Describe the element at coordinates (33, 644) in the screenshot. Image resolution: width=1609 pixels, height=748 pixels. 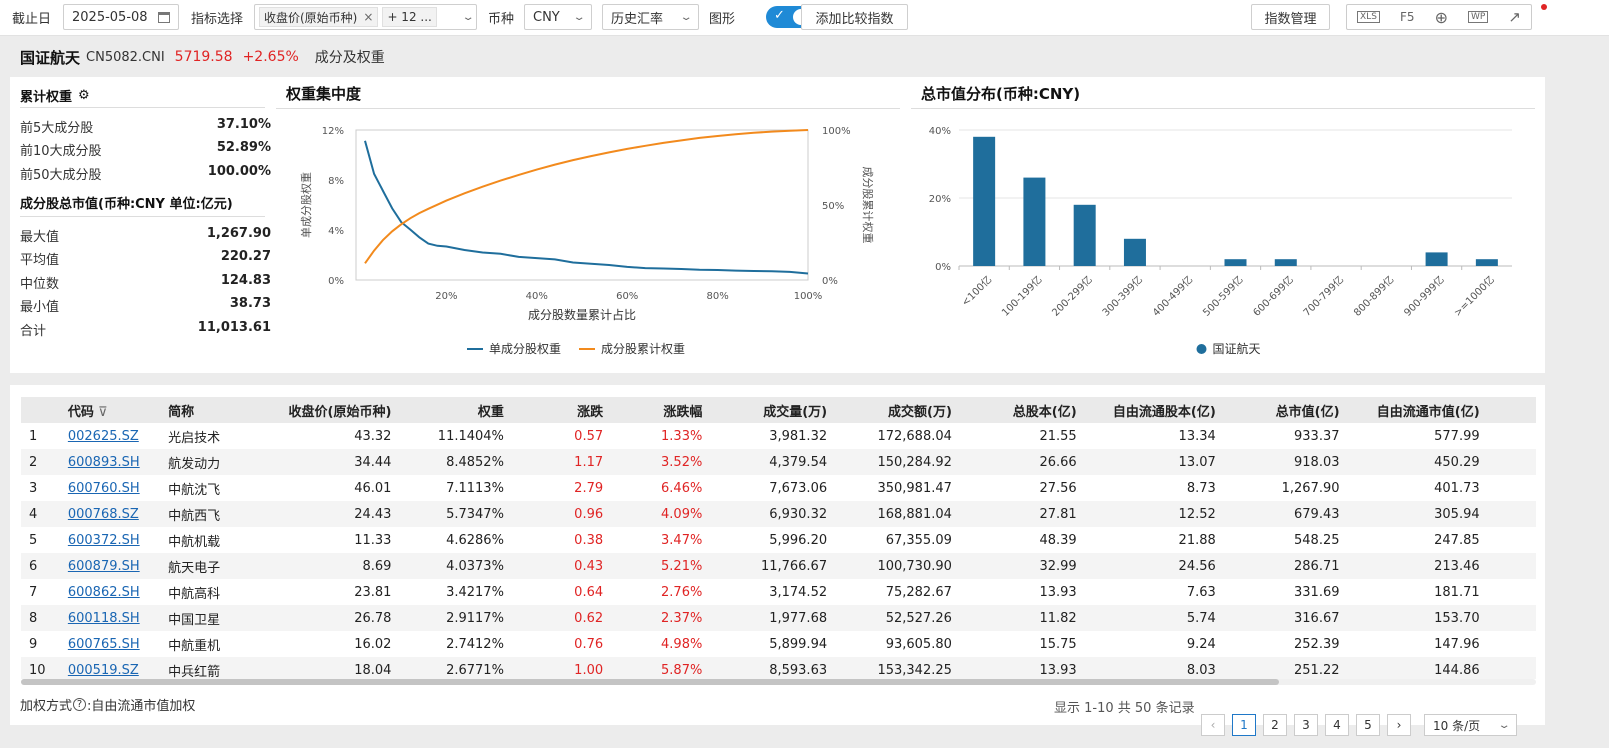
I see `table-cell: 9` at that location.